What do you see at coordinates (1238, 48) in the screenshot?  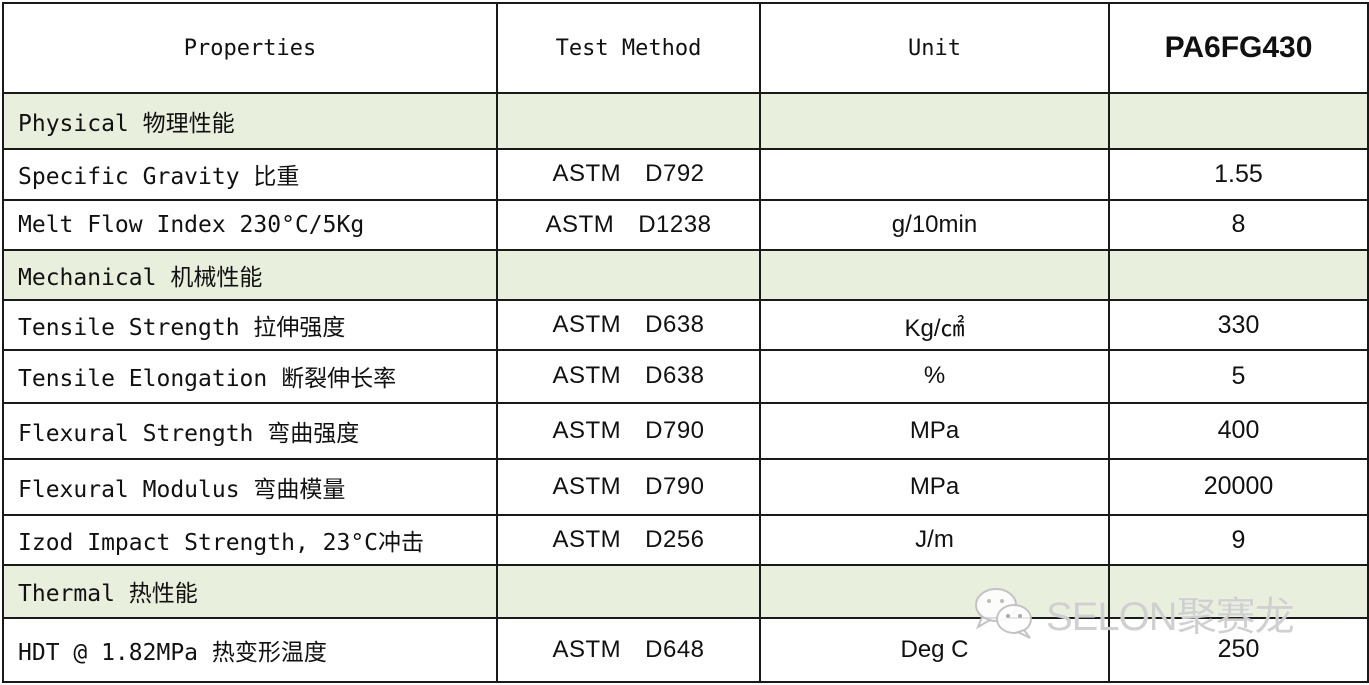 I see `header-product: PA6FG430` at bounding box center [1238, 48].